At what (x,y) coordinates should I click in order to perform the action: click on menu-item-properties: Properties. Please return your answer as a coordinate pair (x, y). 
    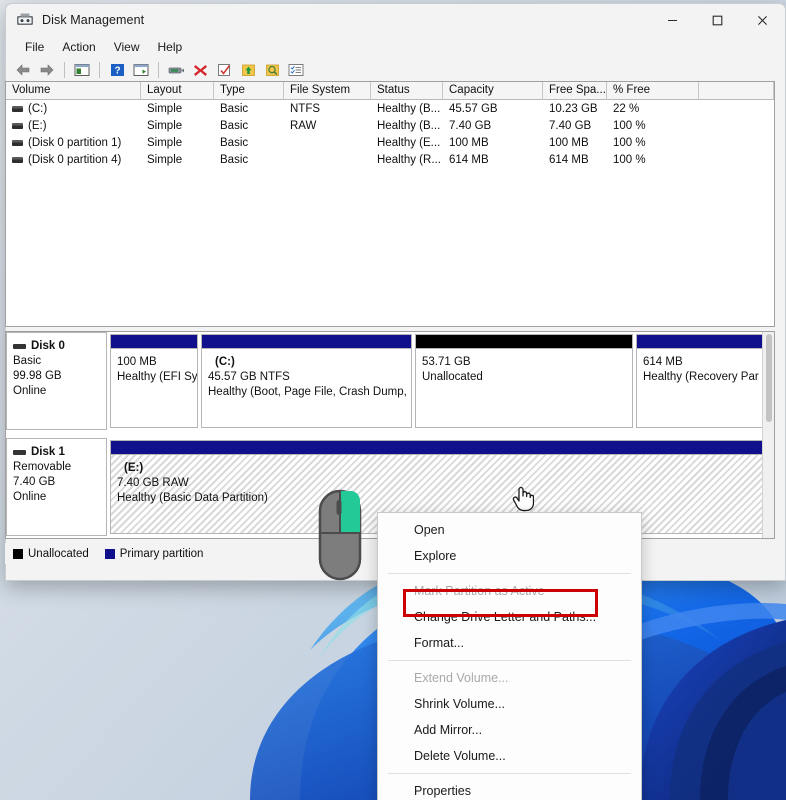
    Looking at the image, I should click on (509, 789).